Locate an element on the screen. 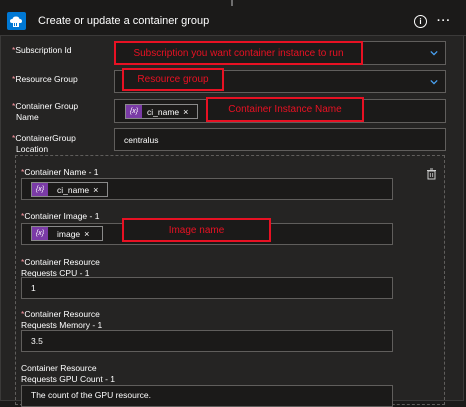  memory-field: 3.5 is located at coordinates (207, 341).